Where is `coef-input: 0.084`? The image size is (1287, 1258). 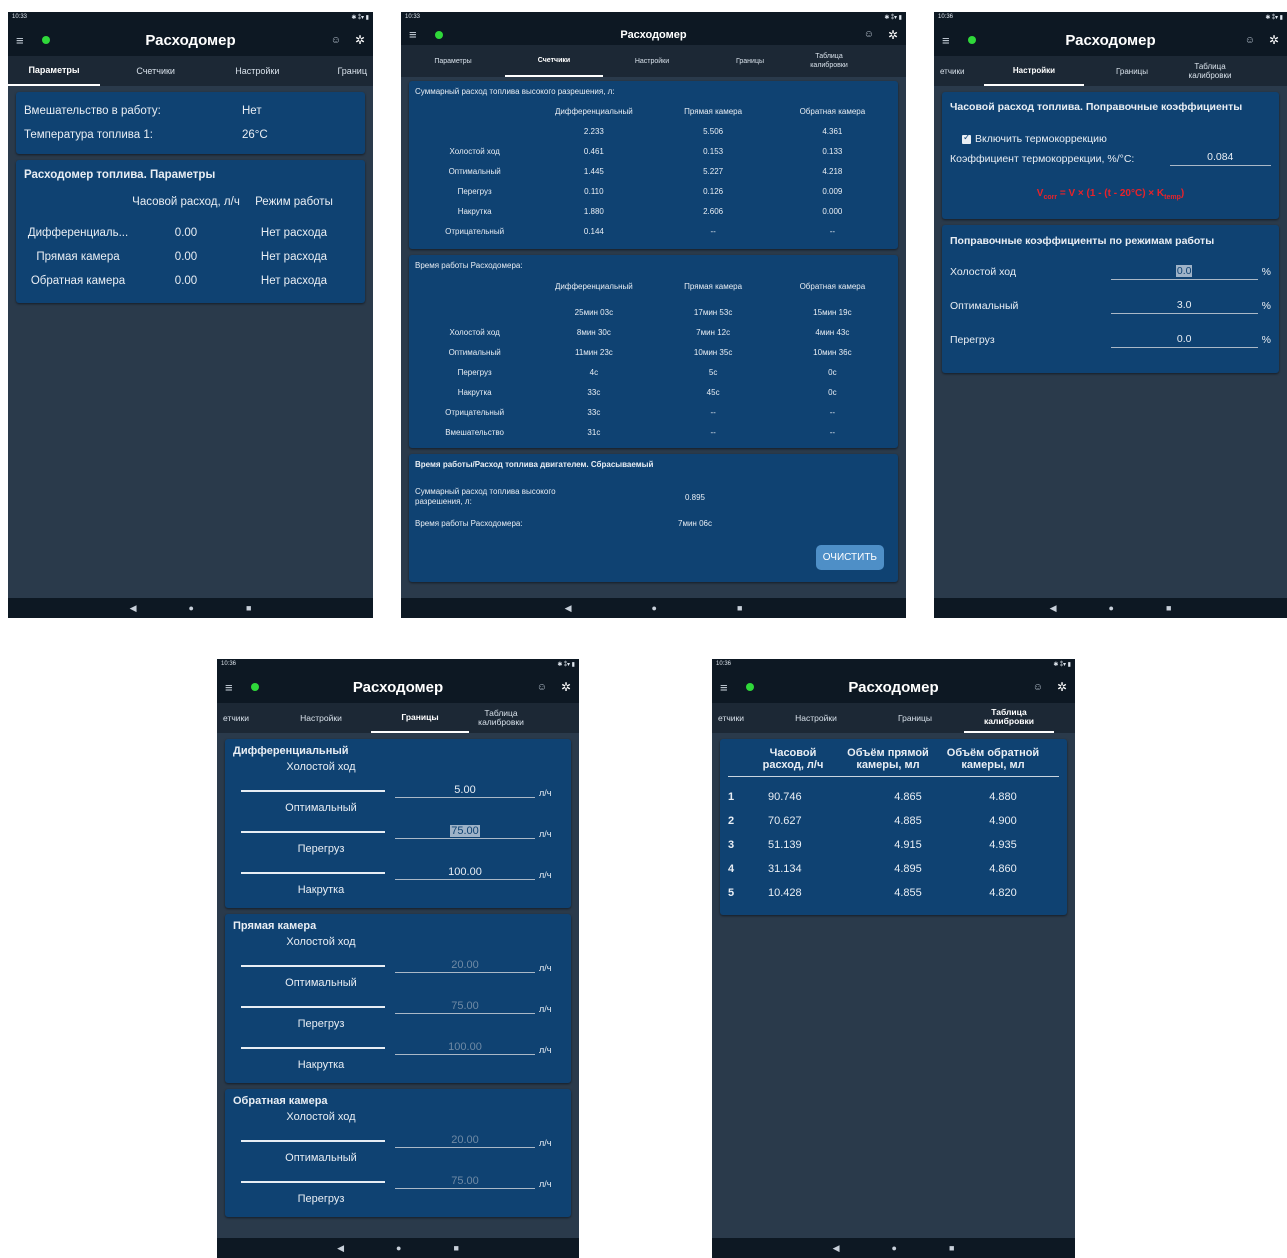 coef-input: 0.084 is located at coordinates (1220, 158).